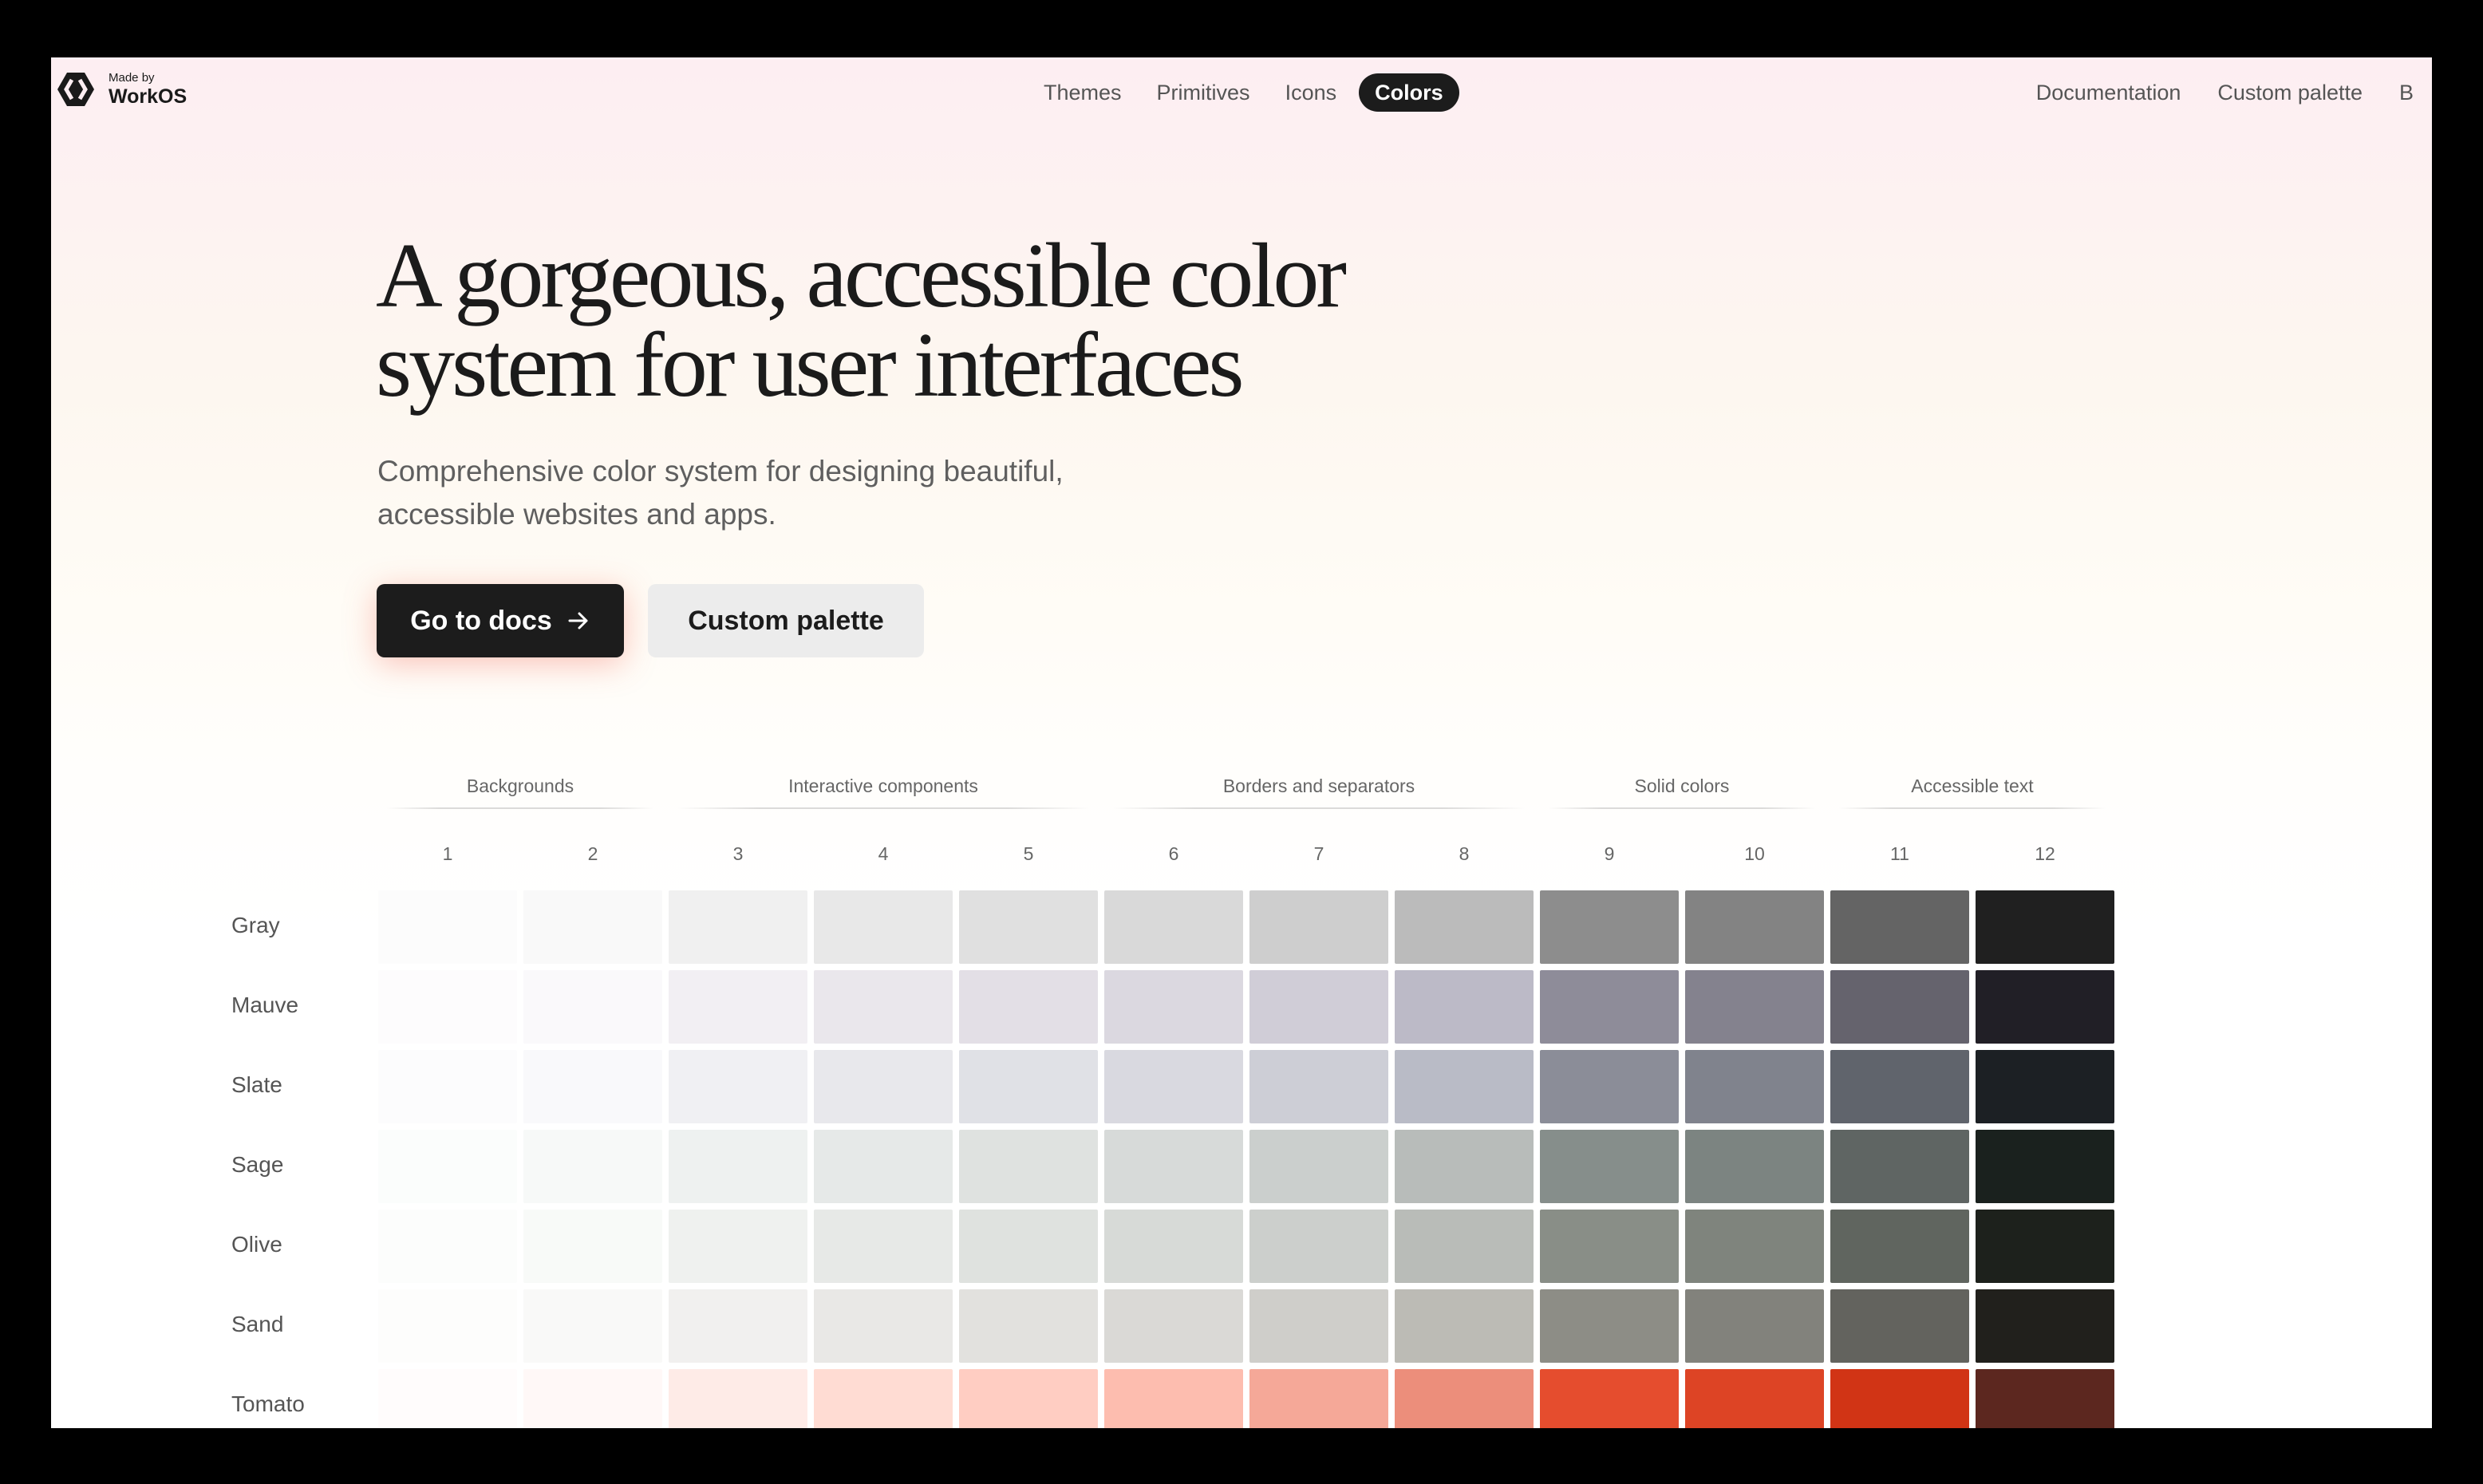 The height and width of the screenshot is (1484, 2483). I want to click on workos-logo: Made by WorkOS, so click(122, 89).